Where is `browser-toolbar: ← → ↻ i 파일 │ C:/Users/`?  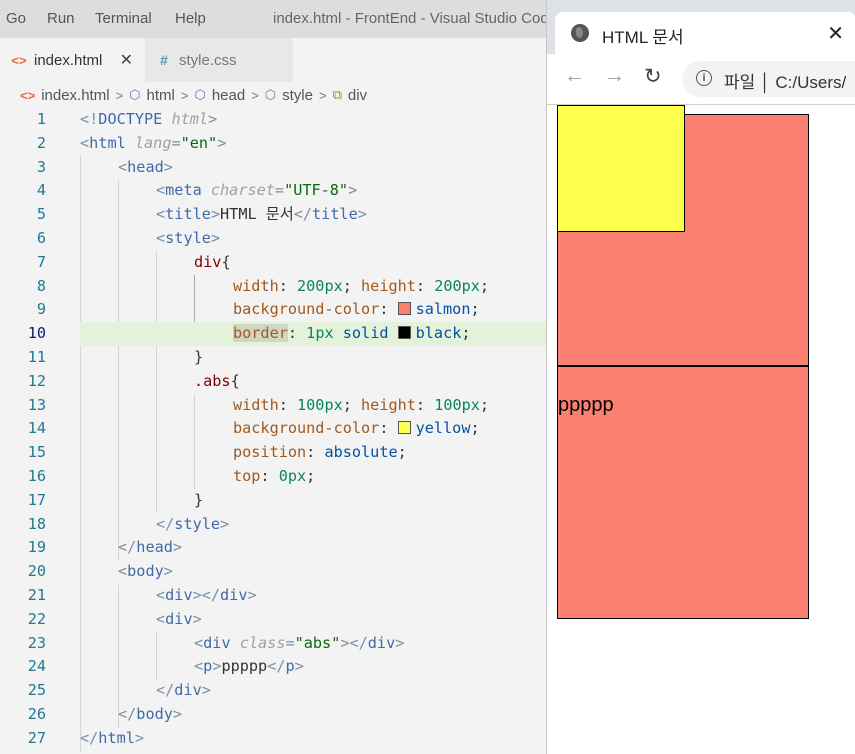
browser-toolbar: ← → ↻ i 파일 │ C:/Users/ is located at coordinates (701, 79).